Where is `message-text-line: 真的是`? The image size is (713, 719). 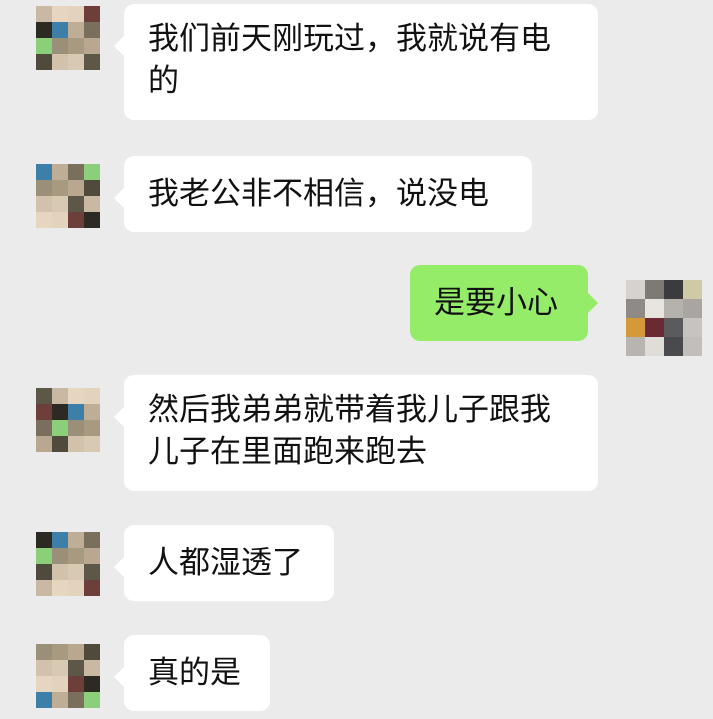
message-text-line: 真的是 is located at coordinates (194, 673).